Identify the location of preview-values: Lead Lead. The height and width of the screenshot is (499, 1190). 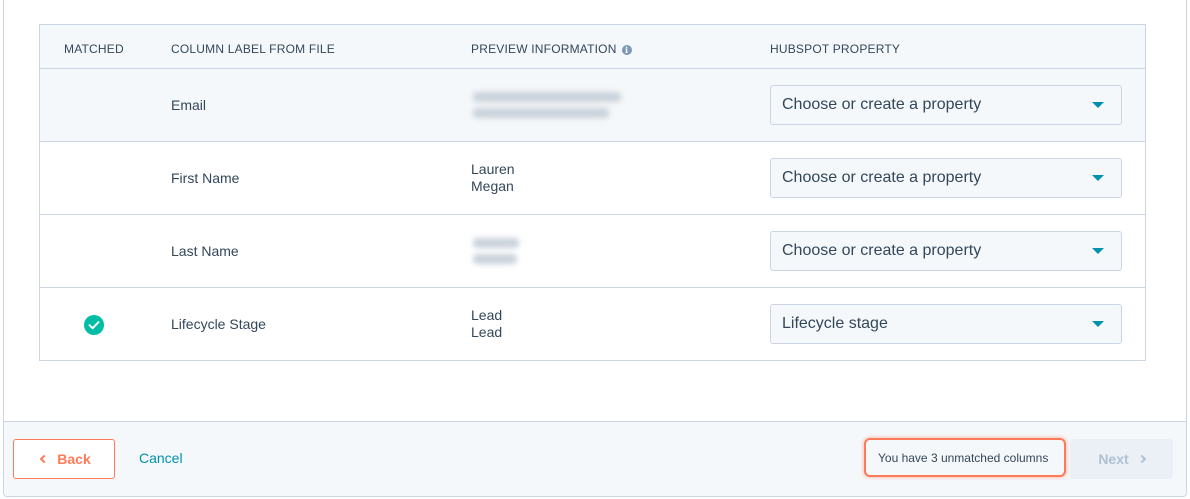
(486, 324).